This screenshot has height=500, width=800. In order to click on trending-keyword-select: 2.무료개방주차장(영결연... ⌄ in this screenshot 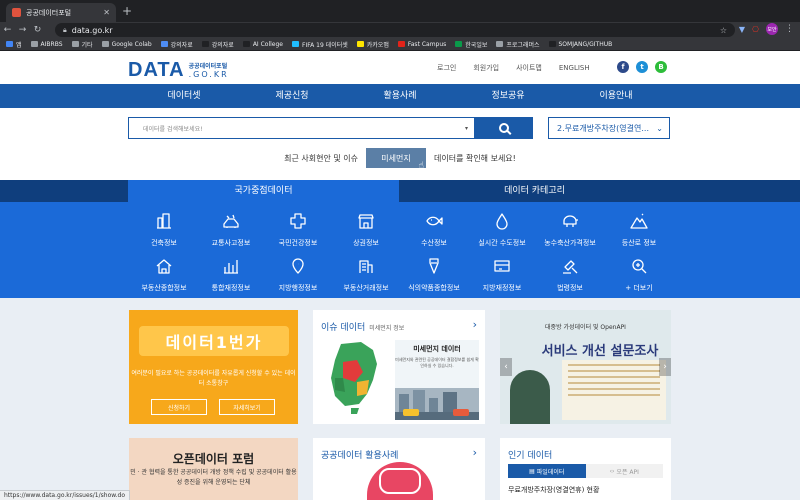, I will do `click(609, 128)`.